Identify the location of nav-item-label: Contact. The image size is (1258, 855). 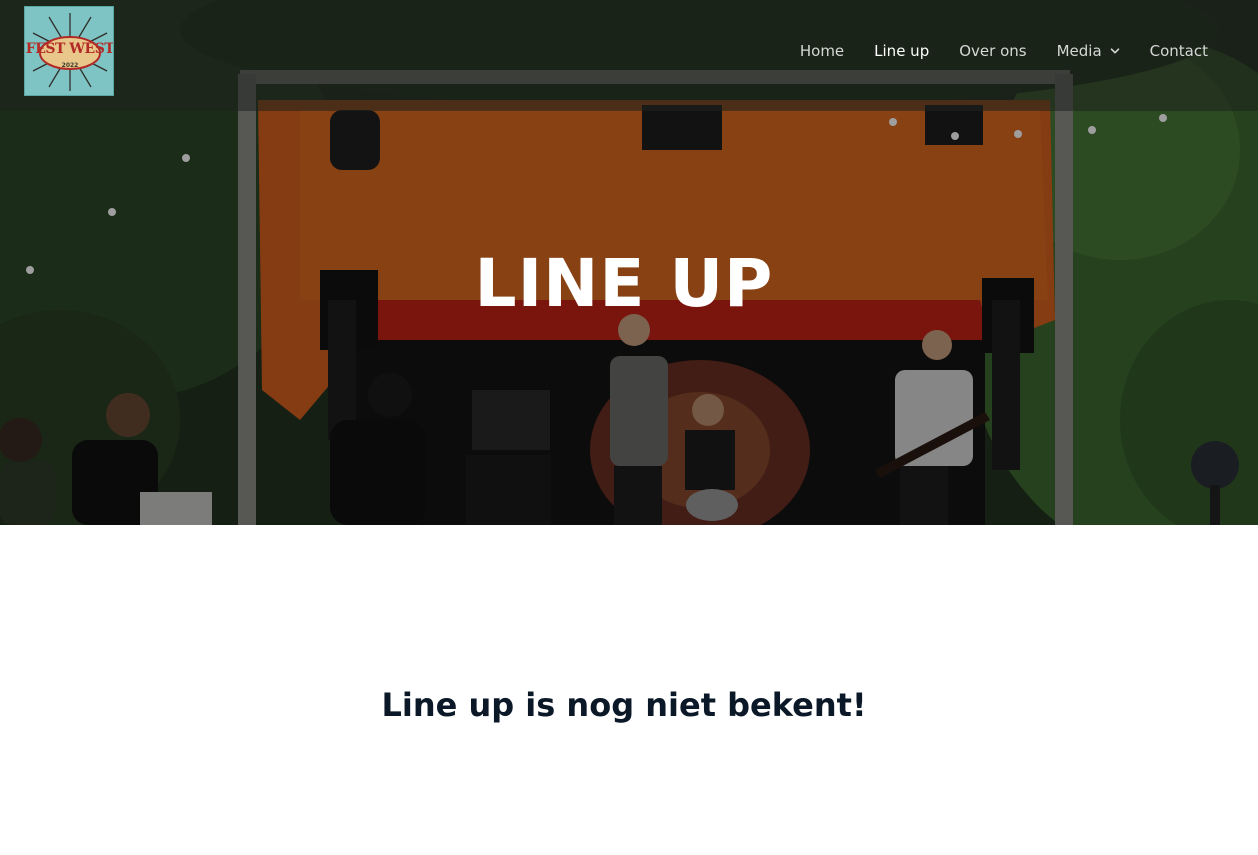
(1178, 51).